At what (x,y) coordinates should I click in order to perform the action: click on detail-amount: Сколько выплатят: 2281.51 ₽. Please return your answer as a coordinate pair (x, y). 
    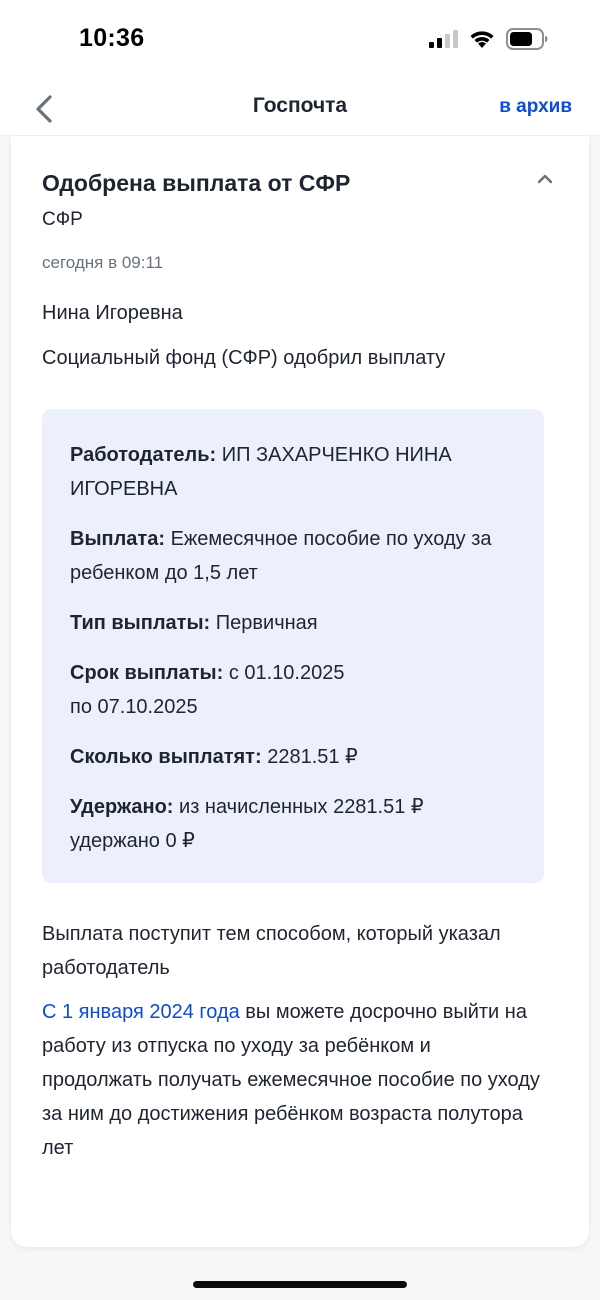
    Looking at the image, I should click on (293, 757).